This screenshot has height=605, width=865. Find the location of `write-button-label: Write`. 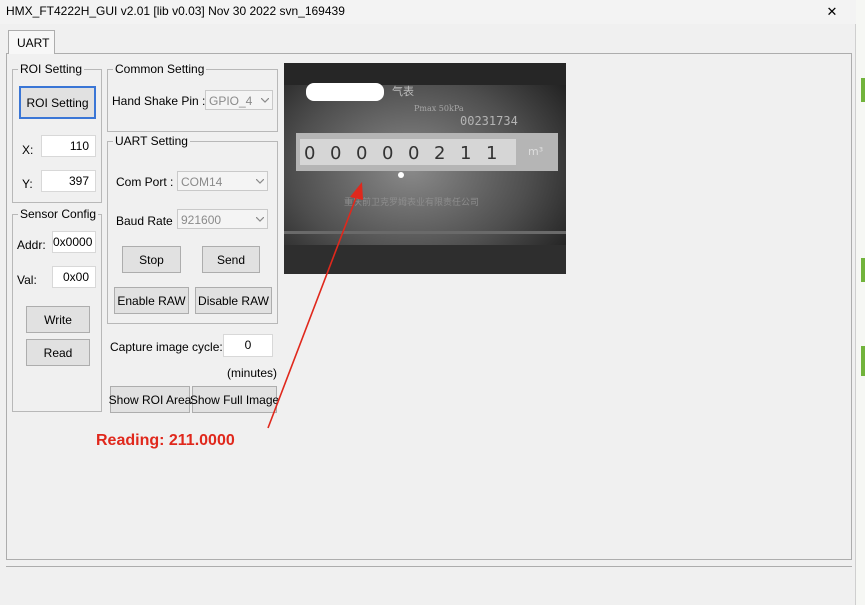

write-button-label: Write is located at coordinates (58, 319).